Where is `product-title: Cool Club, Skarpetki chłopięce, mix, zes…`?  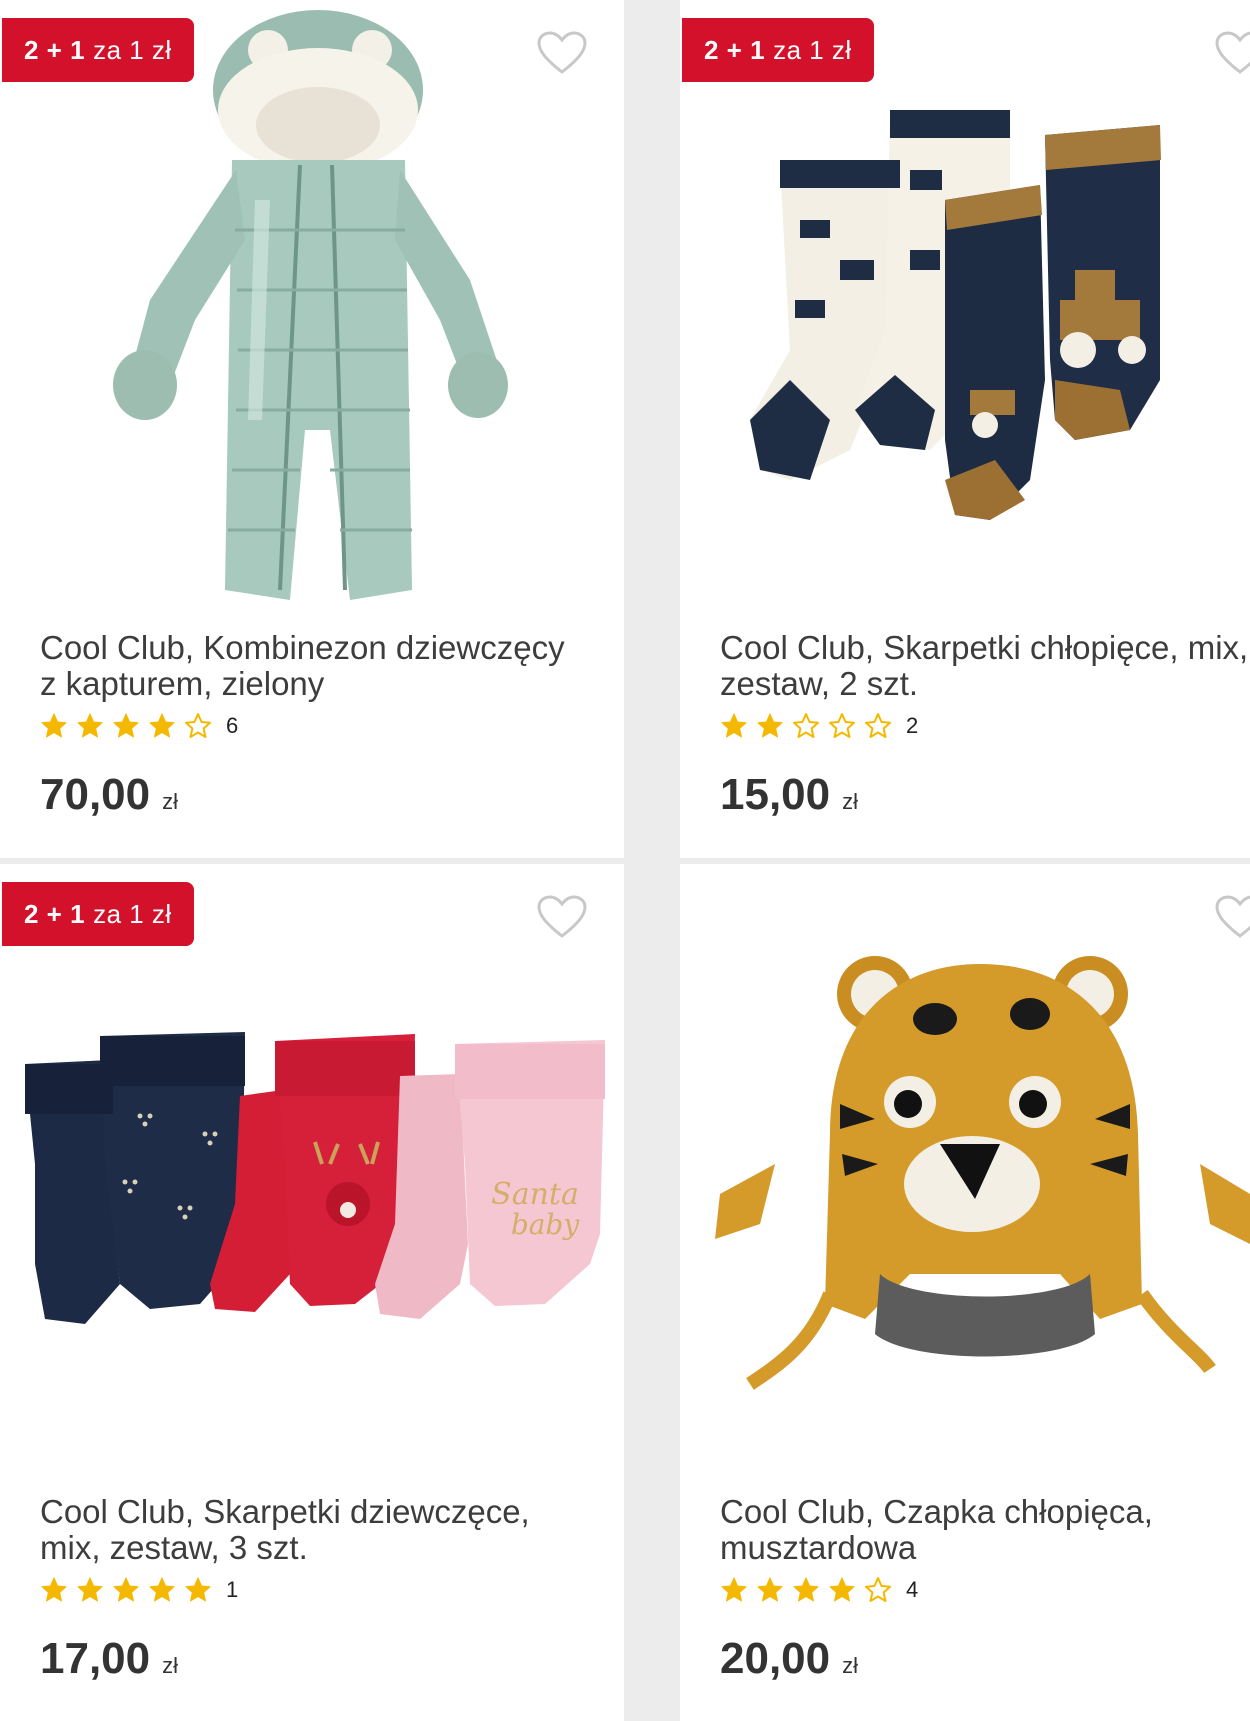
product-title: Cool Club, Skarpetki chłopięce, mix, zes… is located at coordinates (985, 666).